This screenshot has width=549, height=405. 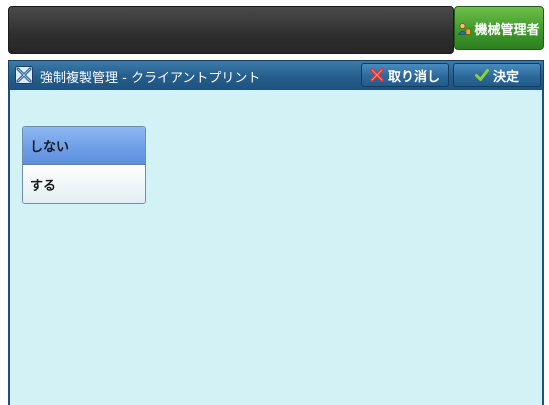 I want to click on ok-button: 決定, so click(x=497, y=75).